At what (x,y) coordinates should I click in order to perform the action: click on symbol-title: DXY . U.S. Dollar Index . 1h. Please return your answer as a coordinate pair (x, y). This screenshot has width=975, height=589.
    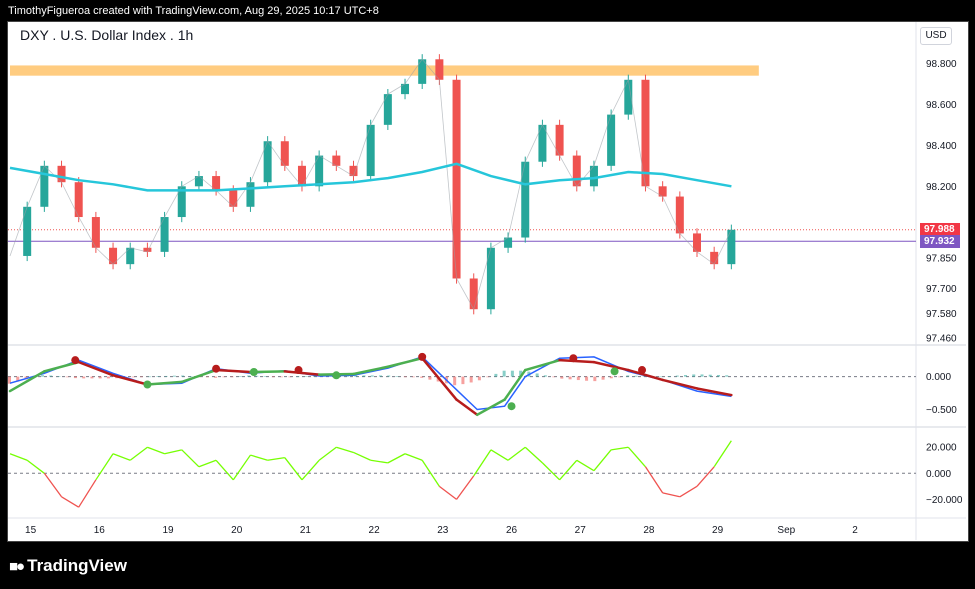
    Looking at the image, I should click on (106, 35).